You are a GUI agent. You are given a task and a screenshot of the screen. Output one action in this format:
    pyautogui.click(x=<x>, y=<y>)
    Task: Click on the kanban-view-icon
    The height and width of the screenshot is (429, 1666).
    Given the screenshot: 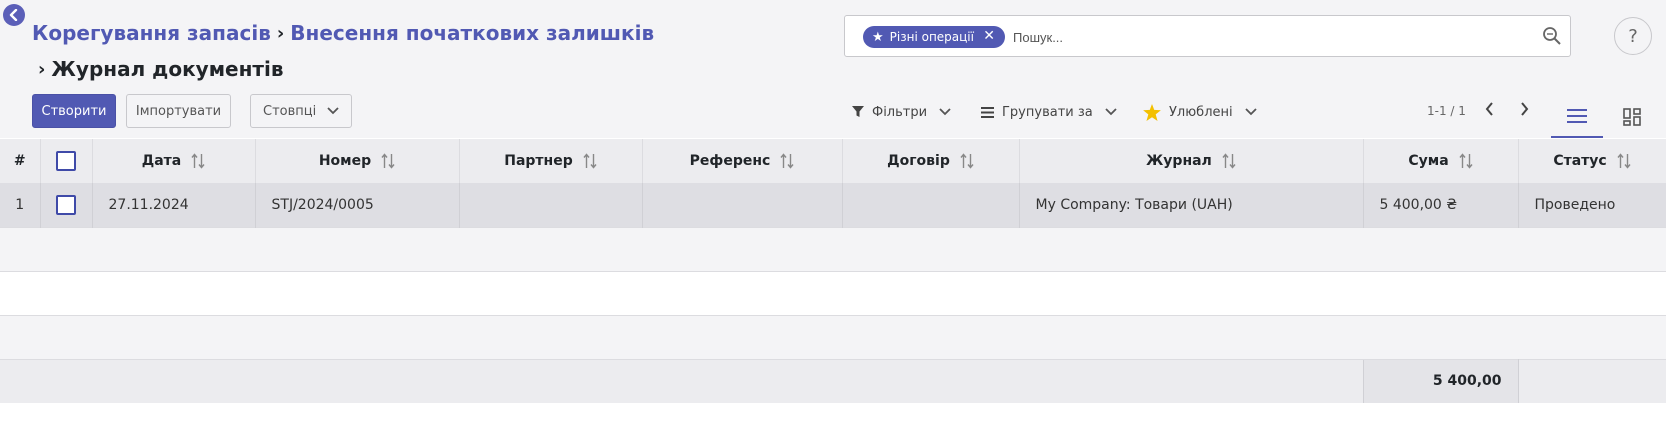 What is the action you would take?
    pyautogui.click(x=1632, y=117)
    